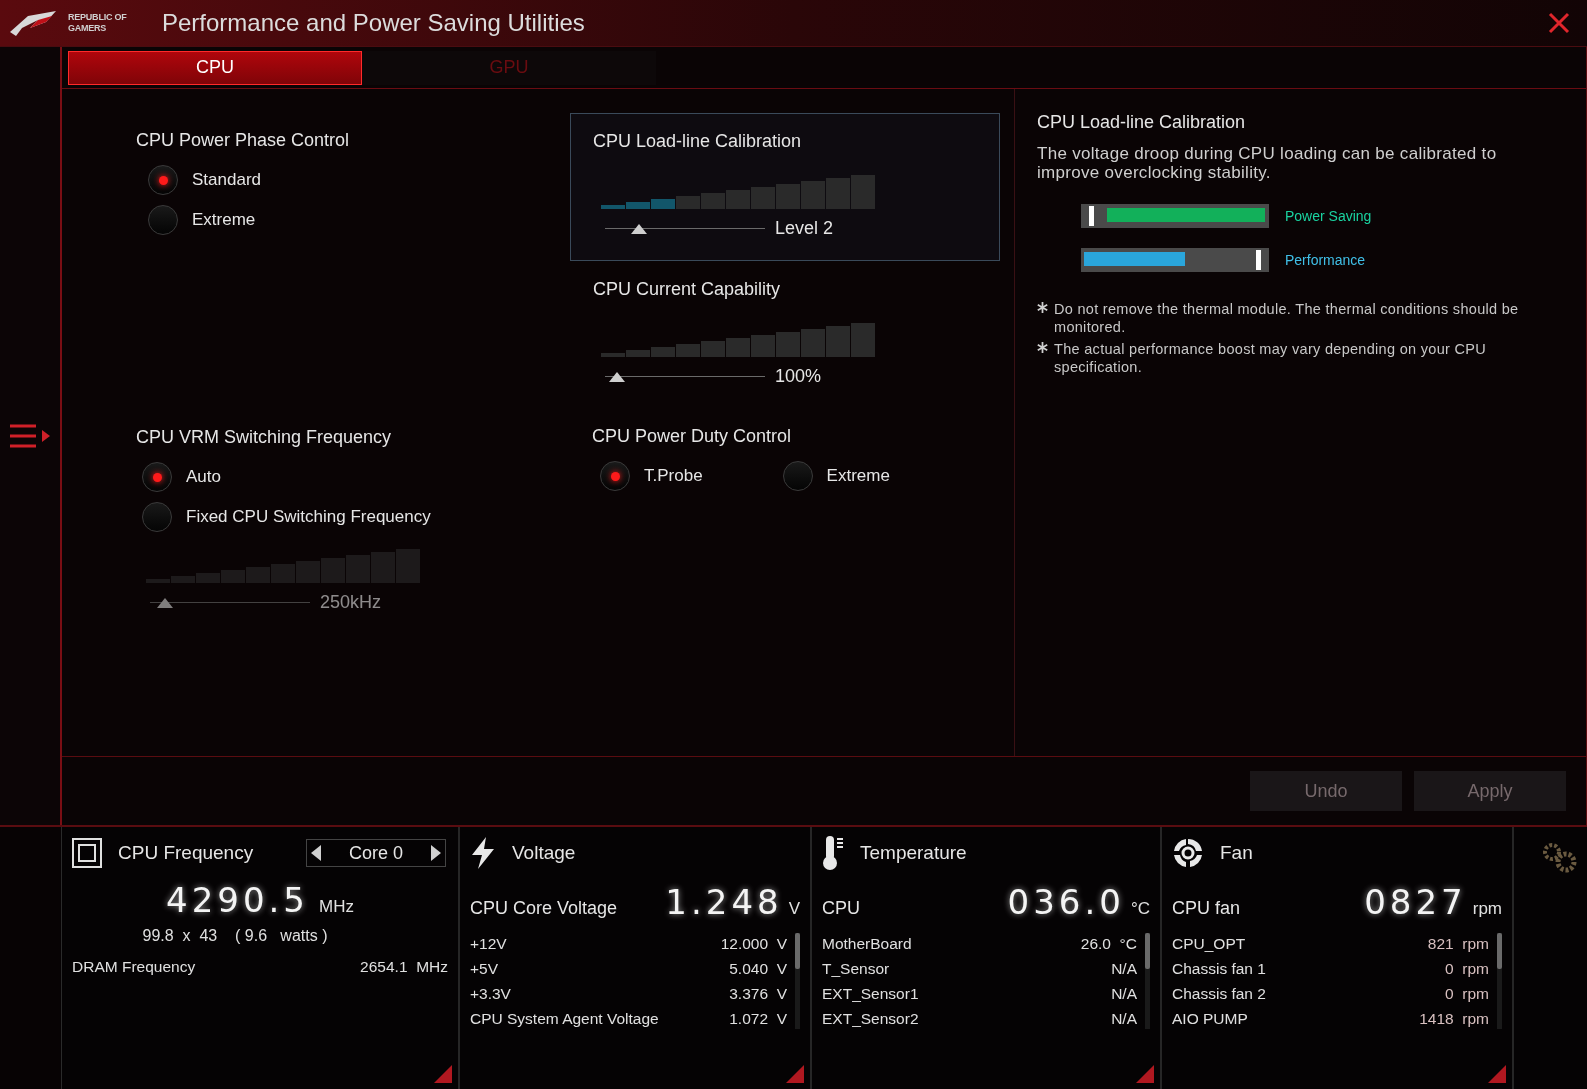 Image resolution: width=1587 pixels, height=1089 pixels. Describe the element at coordinates (798, 376) in the screenshot. I see `slider-reading: 100%` at that location.